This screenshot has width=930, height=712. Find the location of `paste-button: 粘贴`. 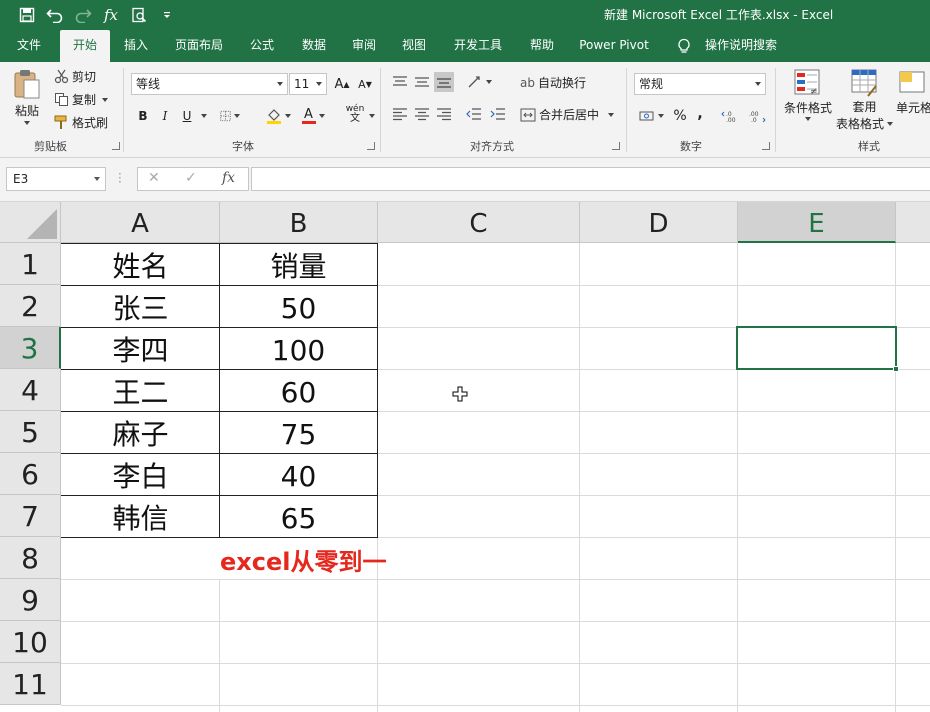

paste-button: 粘贴 is located at coordinates (27, 96).